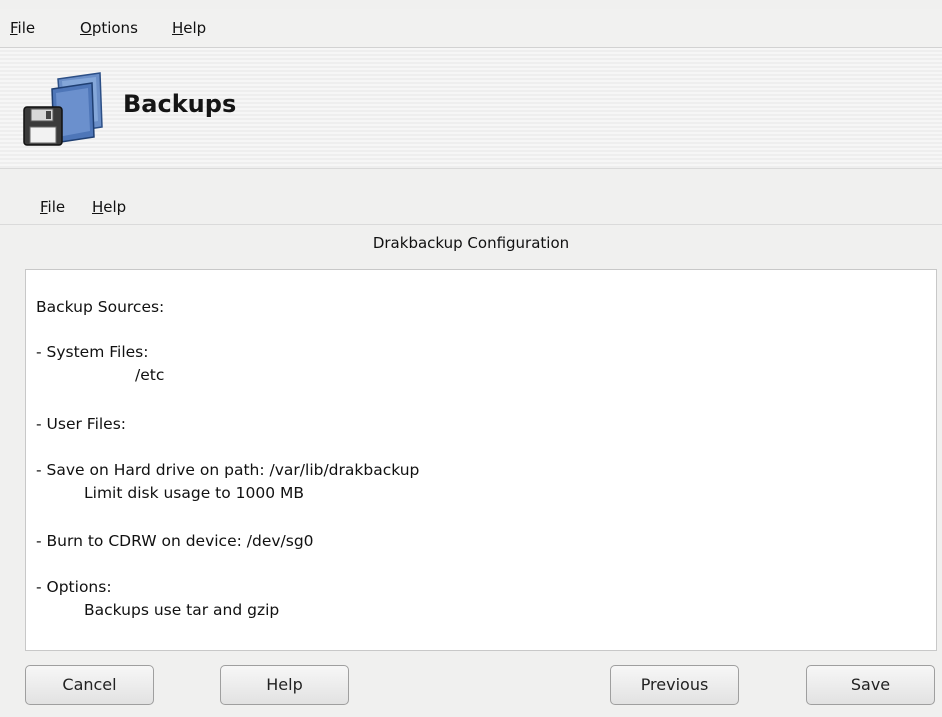 Image resolution: width=942 pixels, height=717 pixels. I want to click on cancel-button: Cancel, so click(89, 685).